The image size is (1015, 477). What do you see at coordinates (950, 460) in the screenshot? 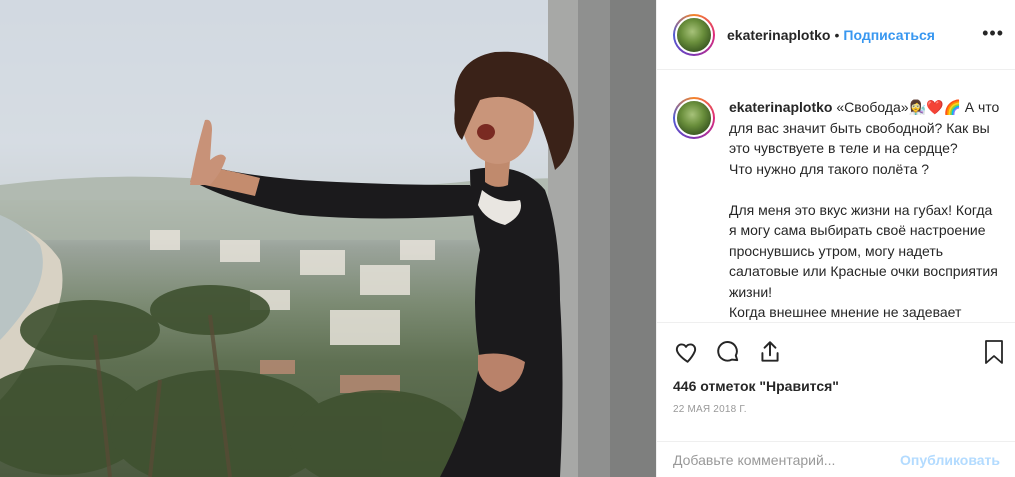
I see `publish-button: Опубликовать` at bounding box center [950, 460].